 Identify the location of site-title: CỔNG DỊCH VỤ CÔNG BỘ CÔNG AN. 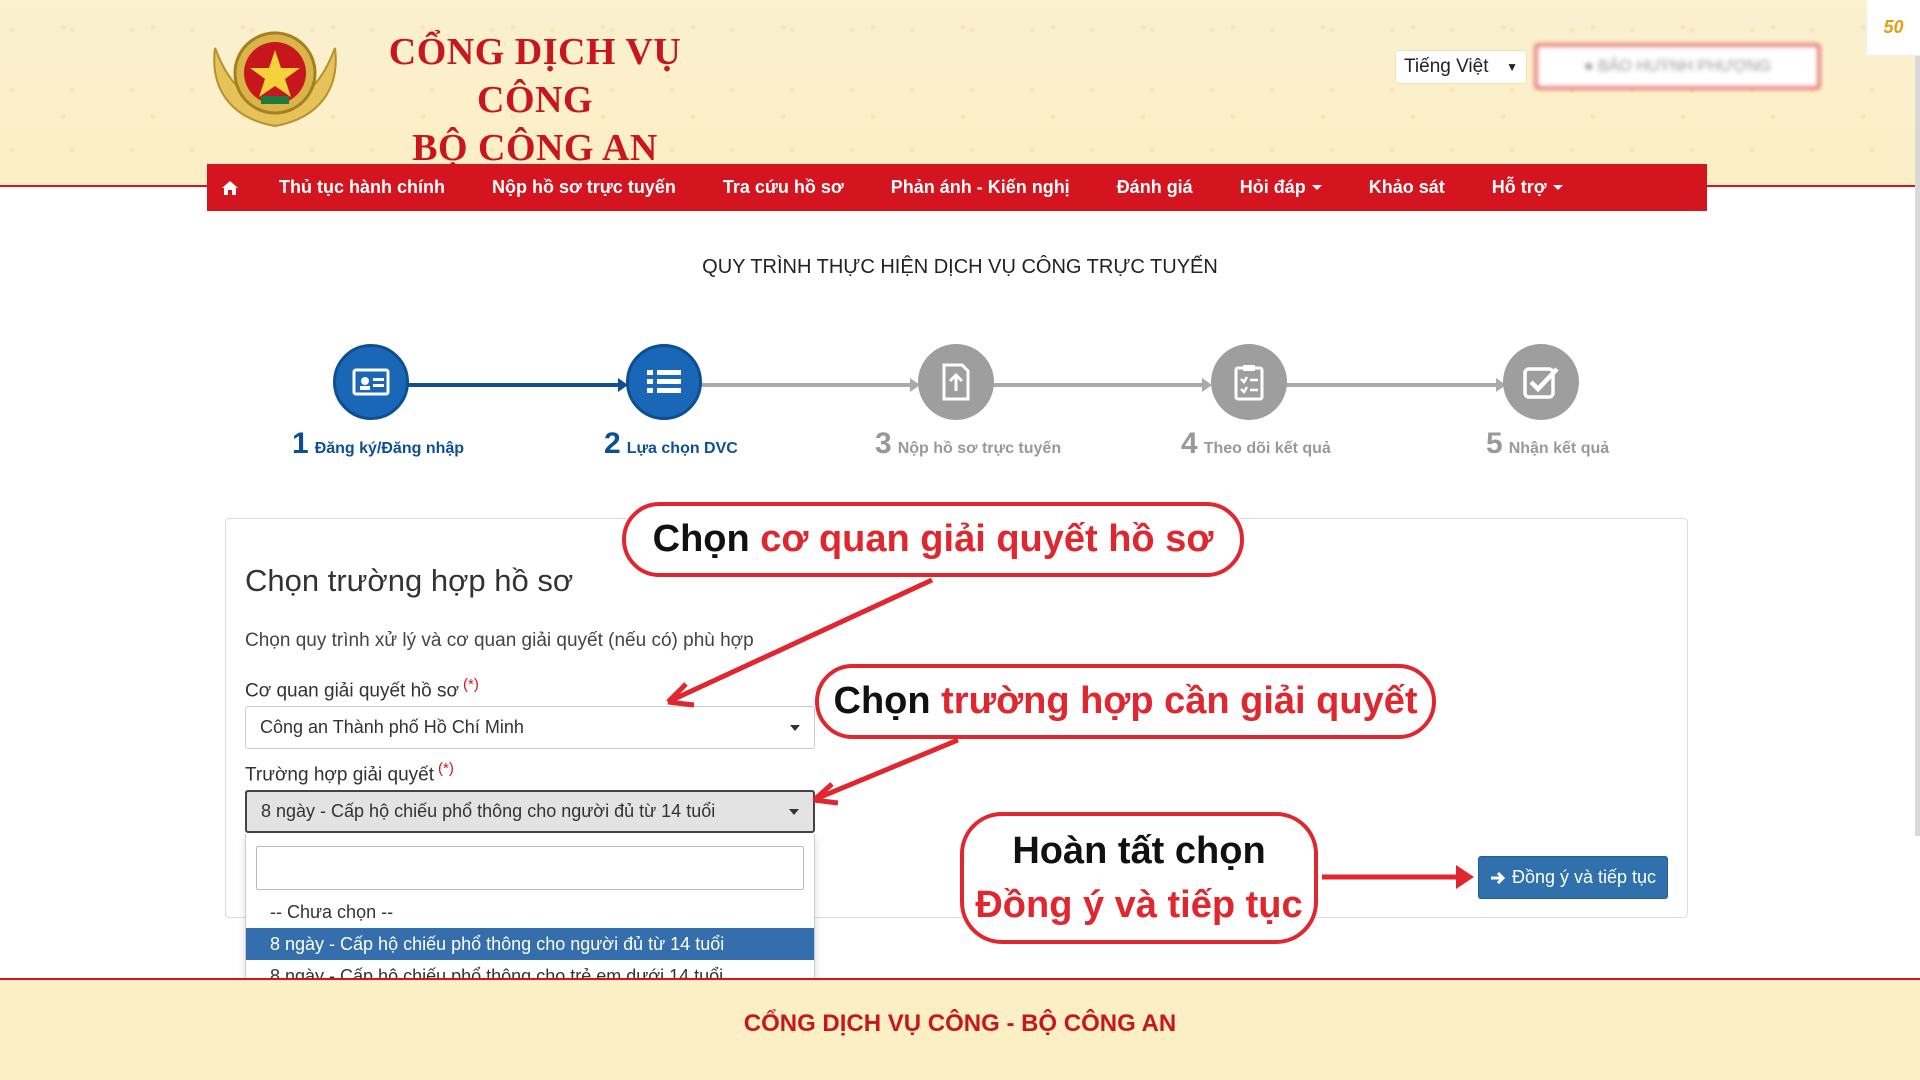
(535, 100).